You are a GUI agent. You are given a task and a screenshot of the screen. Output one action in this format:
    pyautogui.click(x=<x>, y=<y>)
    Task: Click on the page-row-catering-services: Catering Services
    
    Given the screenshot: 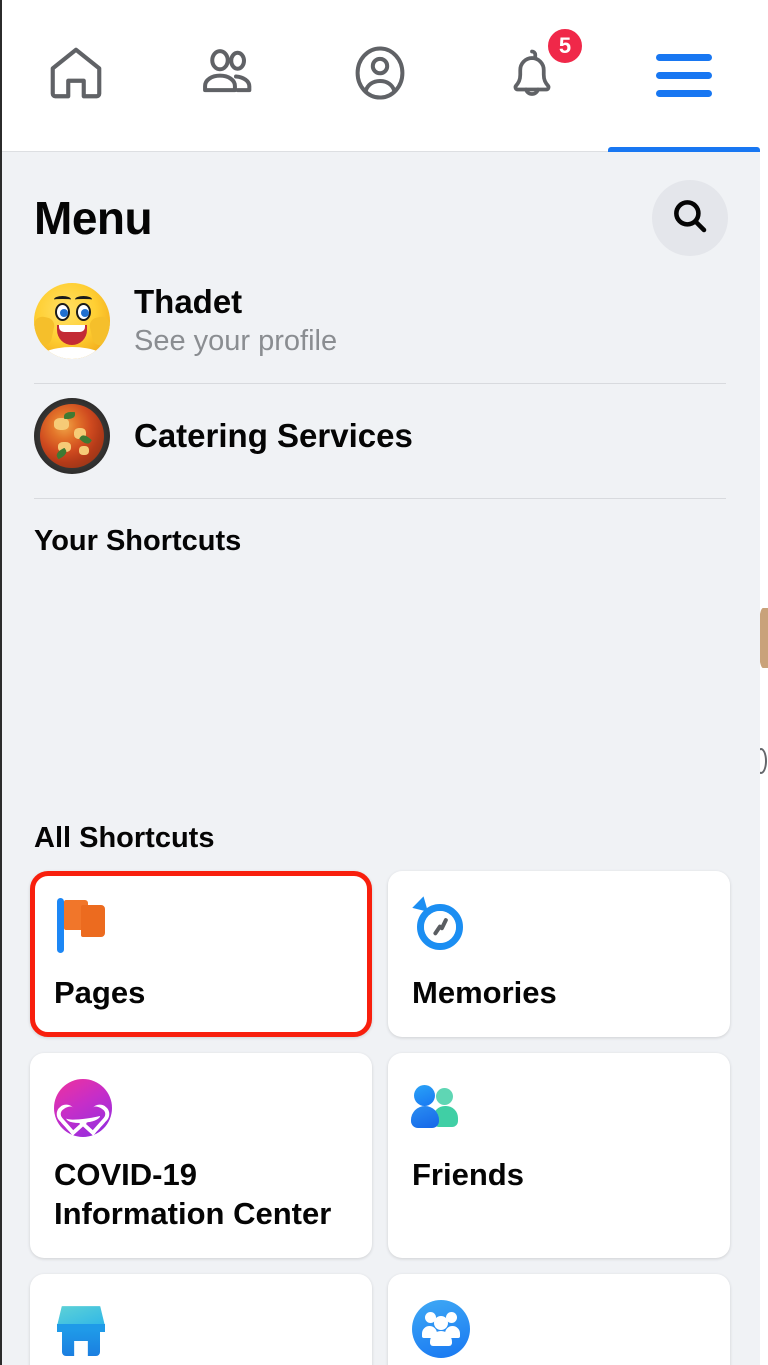 What is the action you would take?
    pyautogui.click(x=380, y=436)
    